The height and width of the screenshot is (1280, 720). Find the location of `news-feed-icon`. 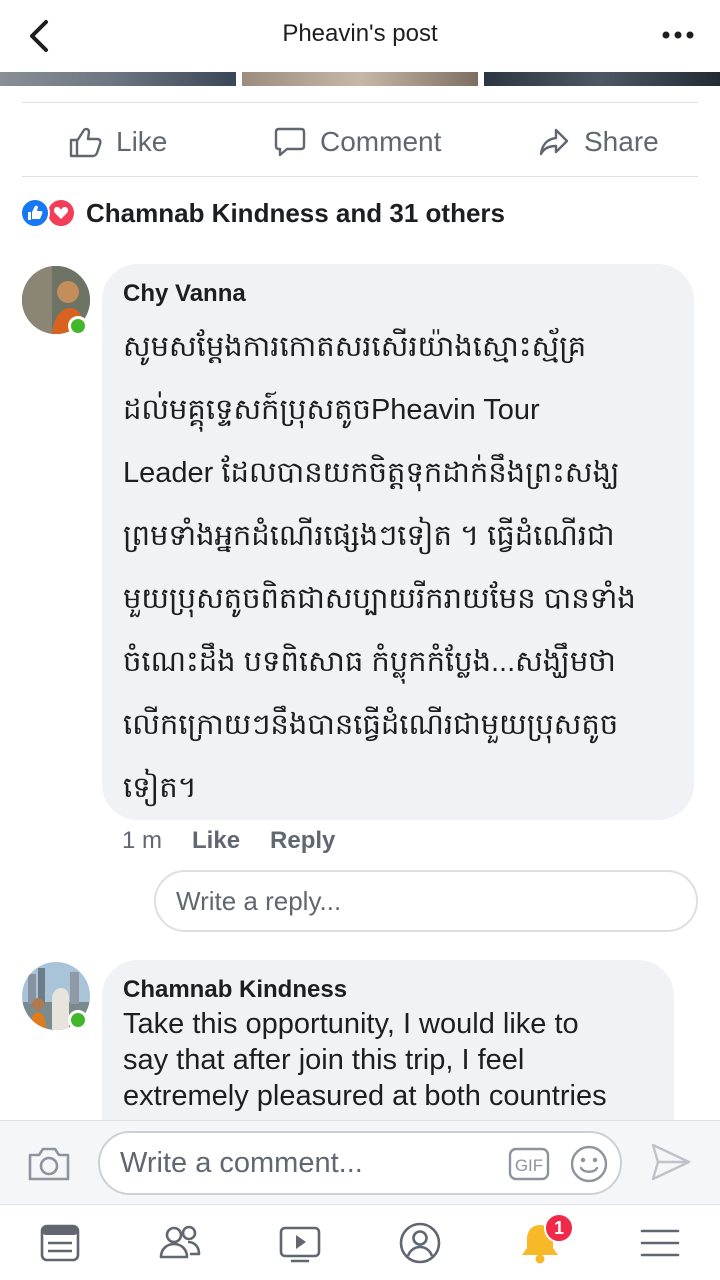

news-feed-icon is located at coordinates (60, 1243).